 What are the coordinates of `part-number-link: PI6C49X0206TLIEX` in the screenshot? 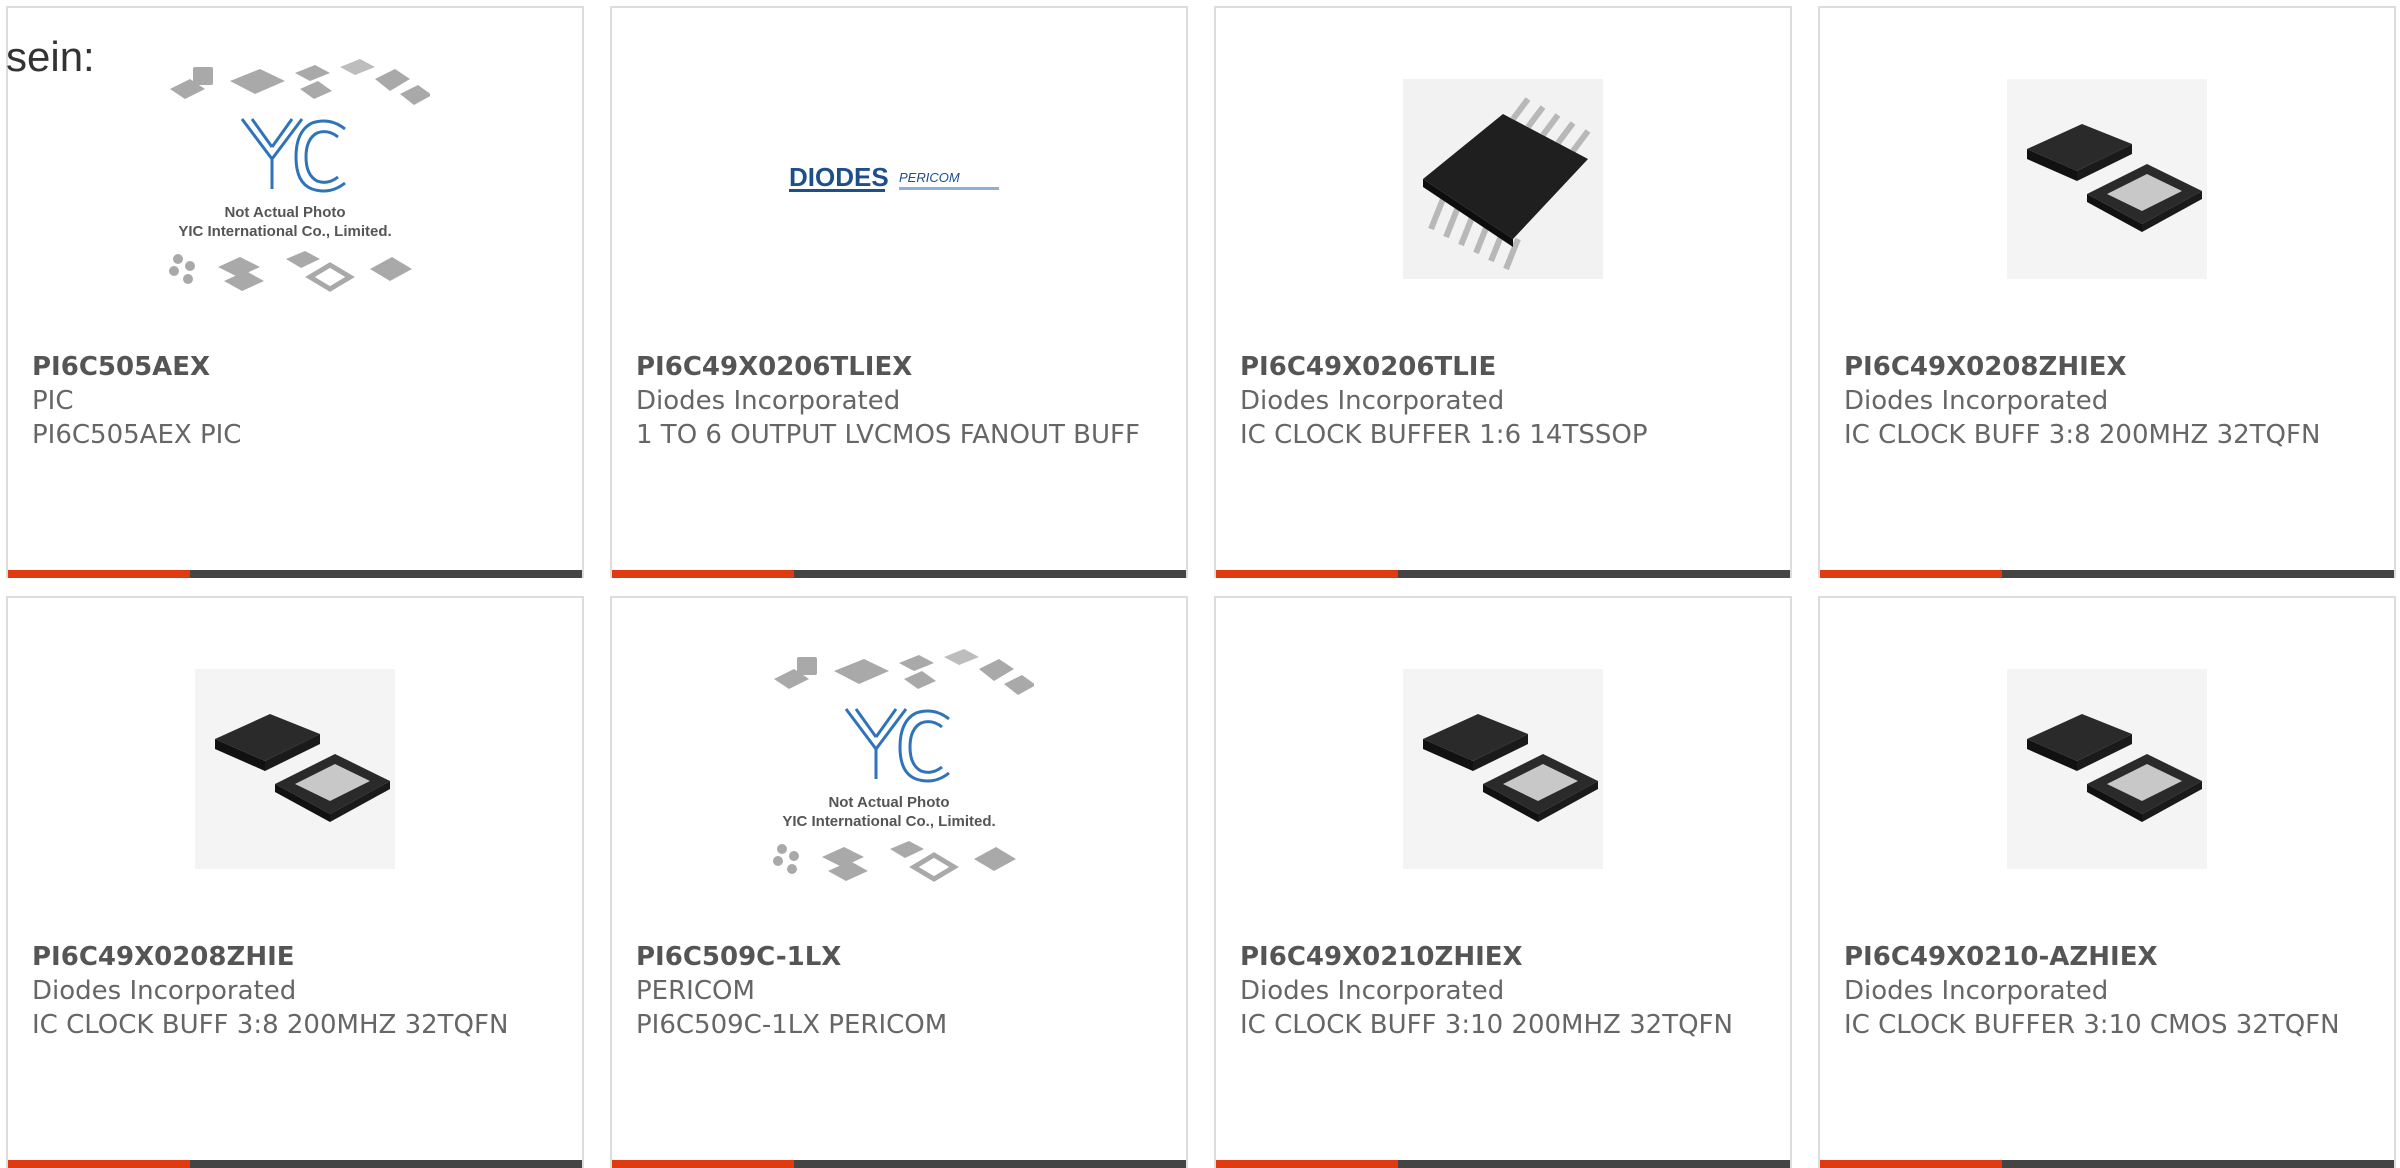 It's located at (903, 367).